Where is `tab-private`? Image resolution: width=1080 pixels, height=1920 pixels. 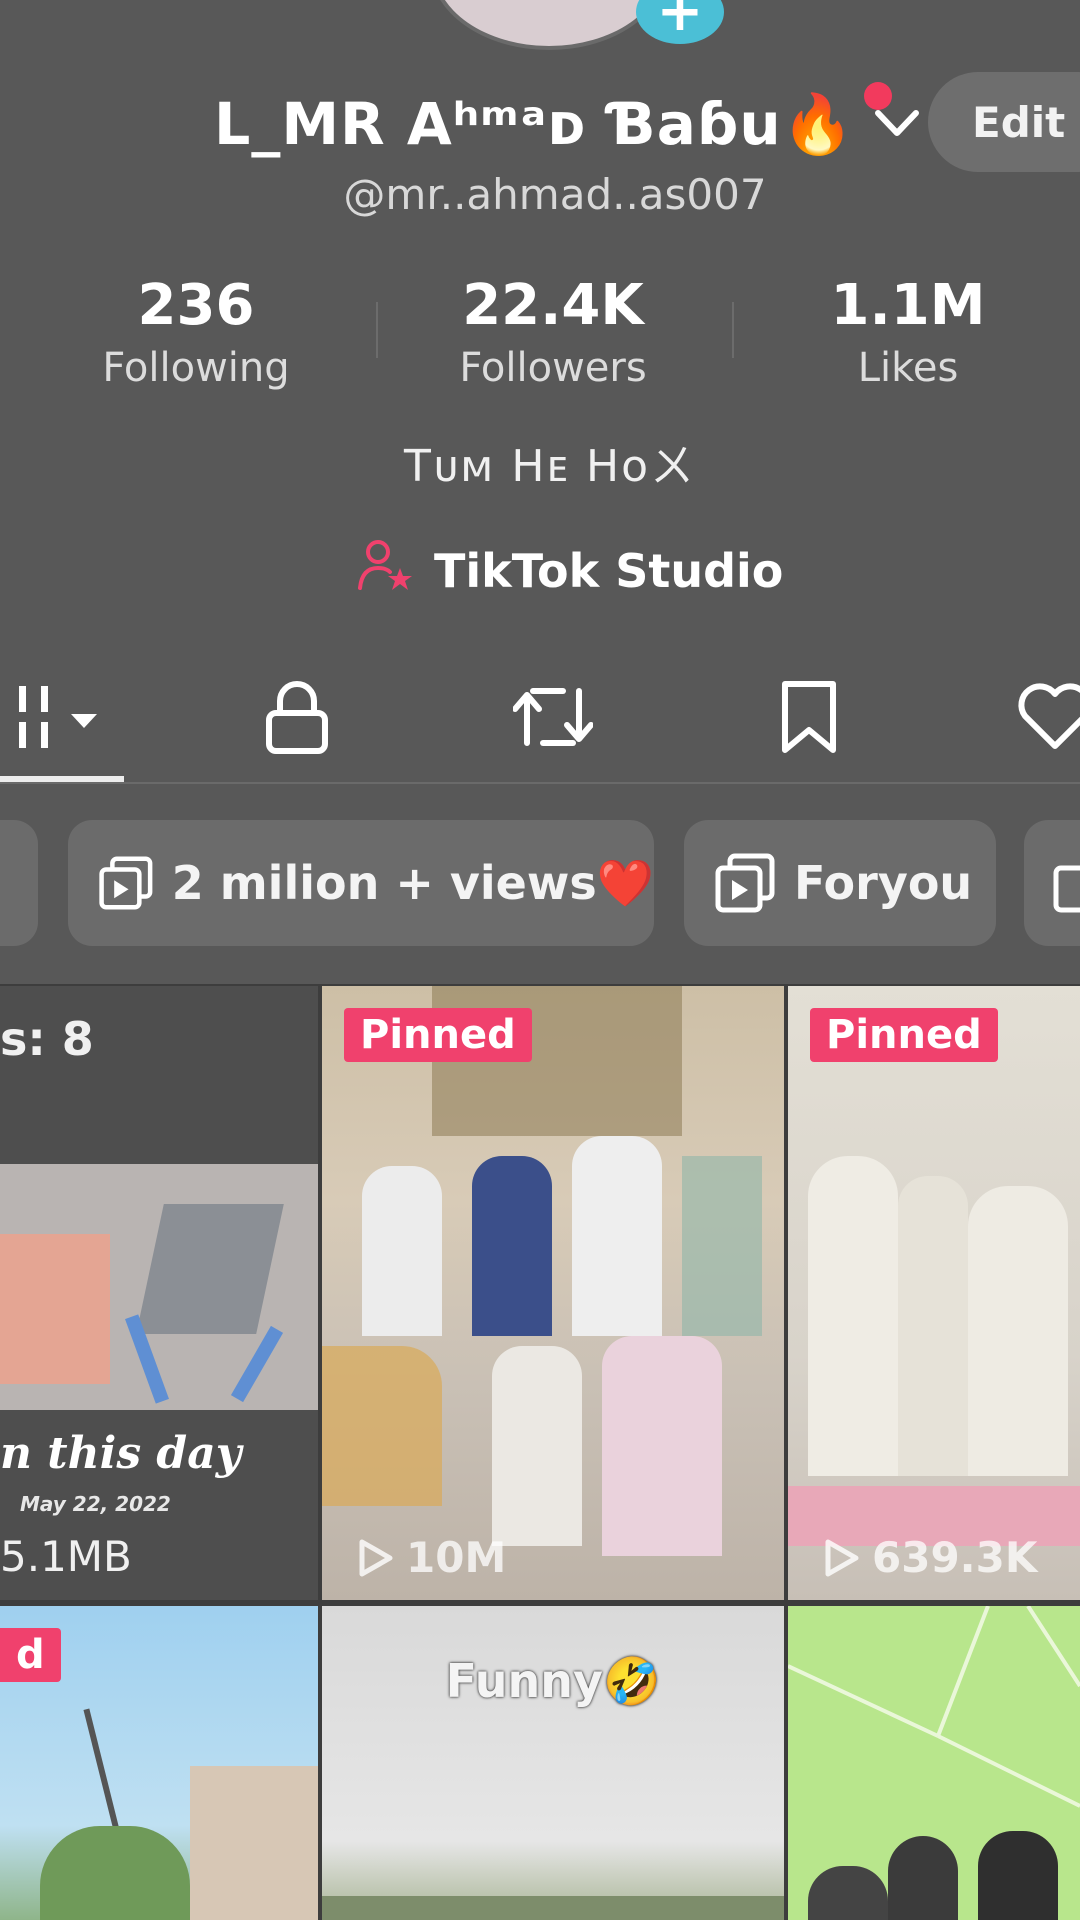
tab-private is located at coordinates (297, 717).